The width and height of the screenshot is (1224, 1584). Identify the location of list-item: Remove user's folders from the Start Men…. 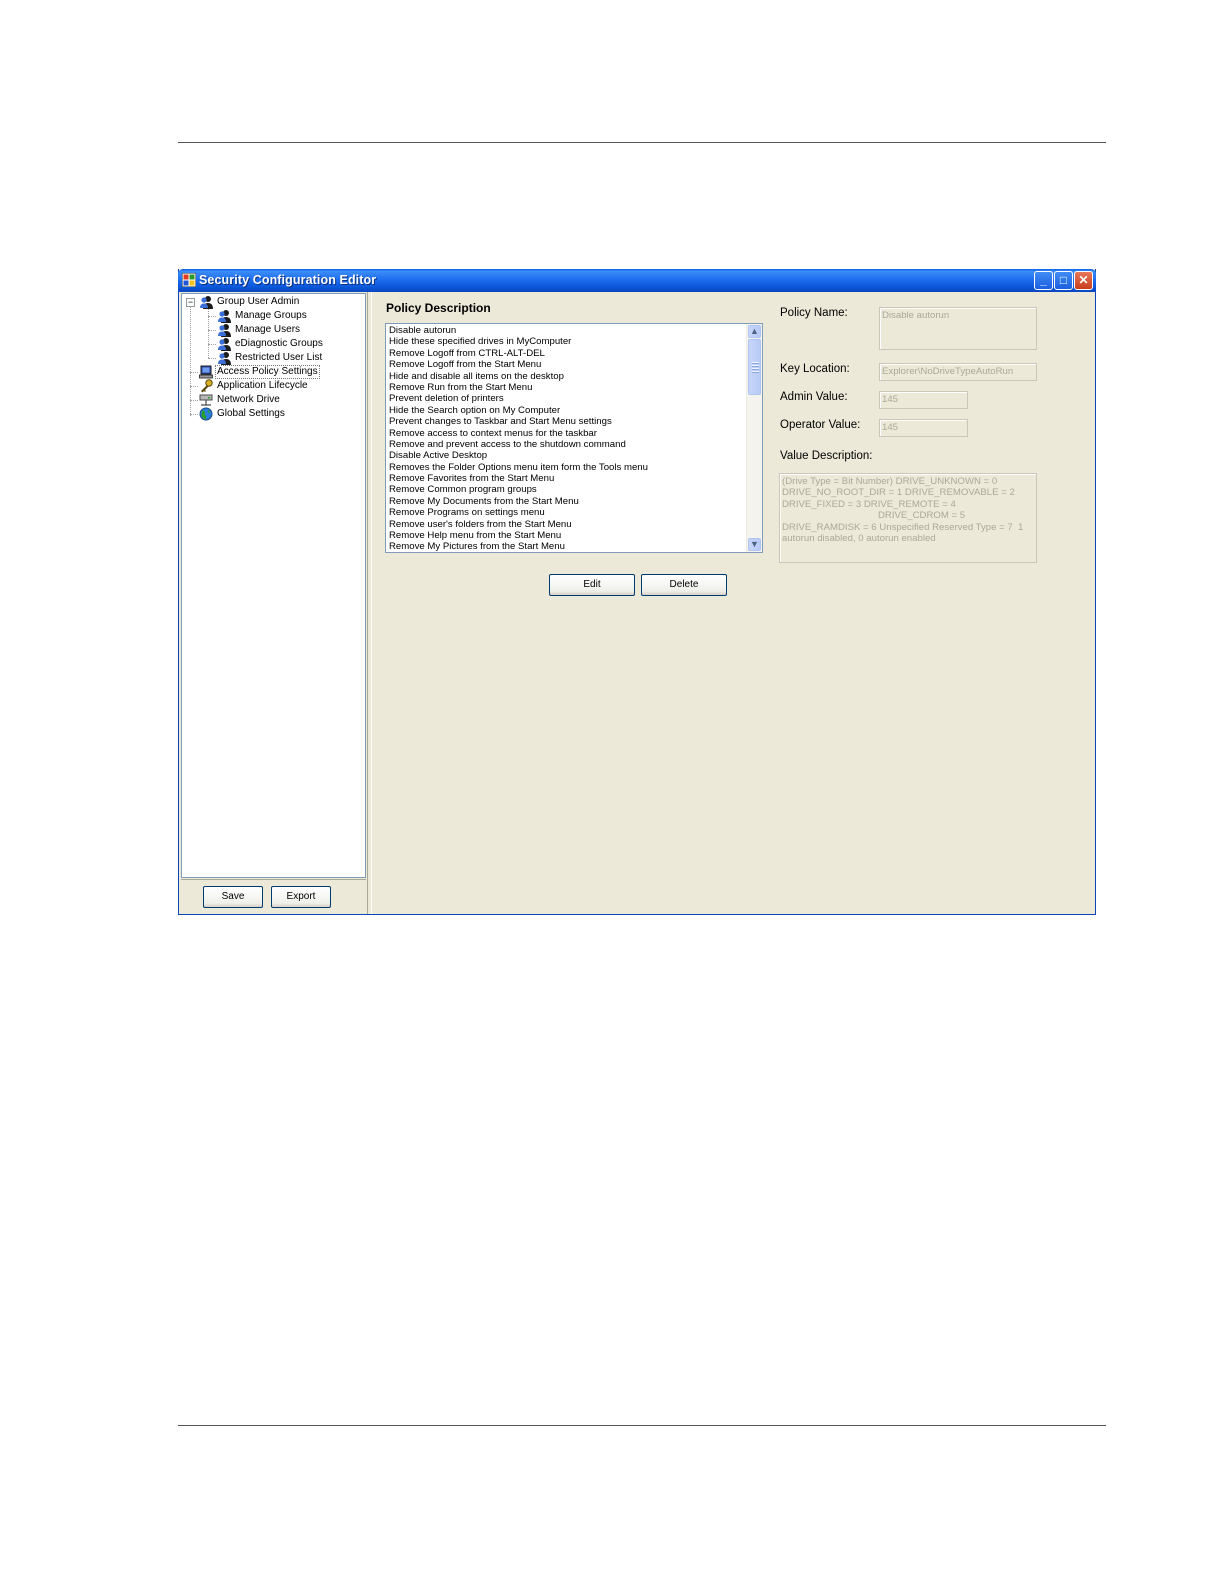
(567, 524).